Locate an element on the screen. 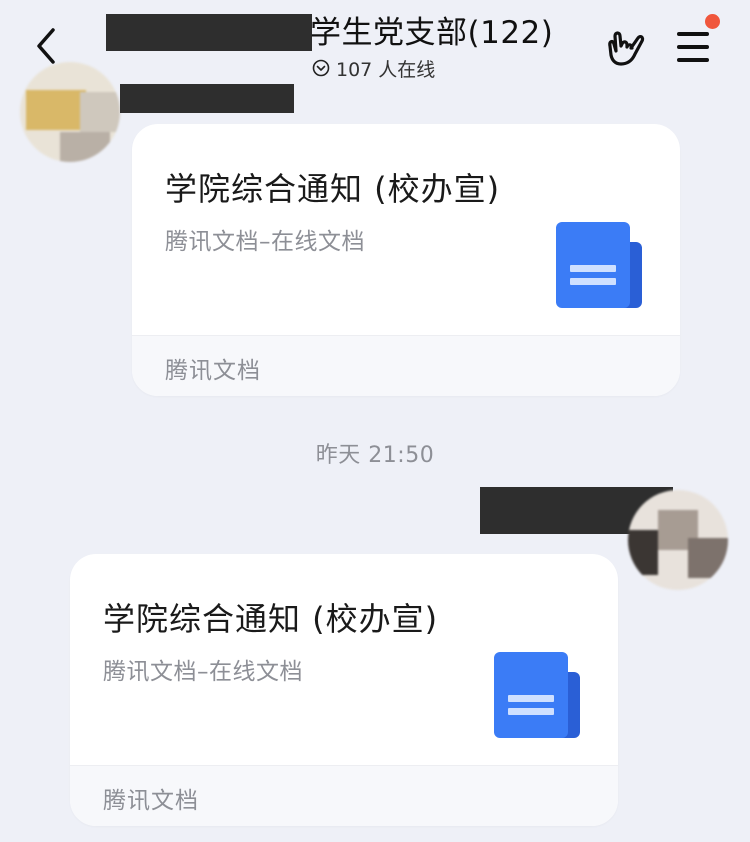 This screenshot has width=750, height=842. online-status: 107 人在线 is located at coordinates (373, 68).